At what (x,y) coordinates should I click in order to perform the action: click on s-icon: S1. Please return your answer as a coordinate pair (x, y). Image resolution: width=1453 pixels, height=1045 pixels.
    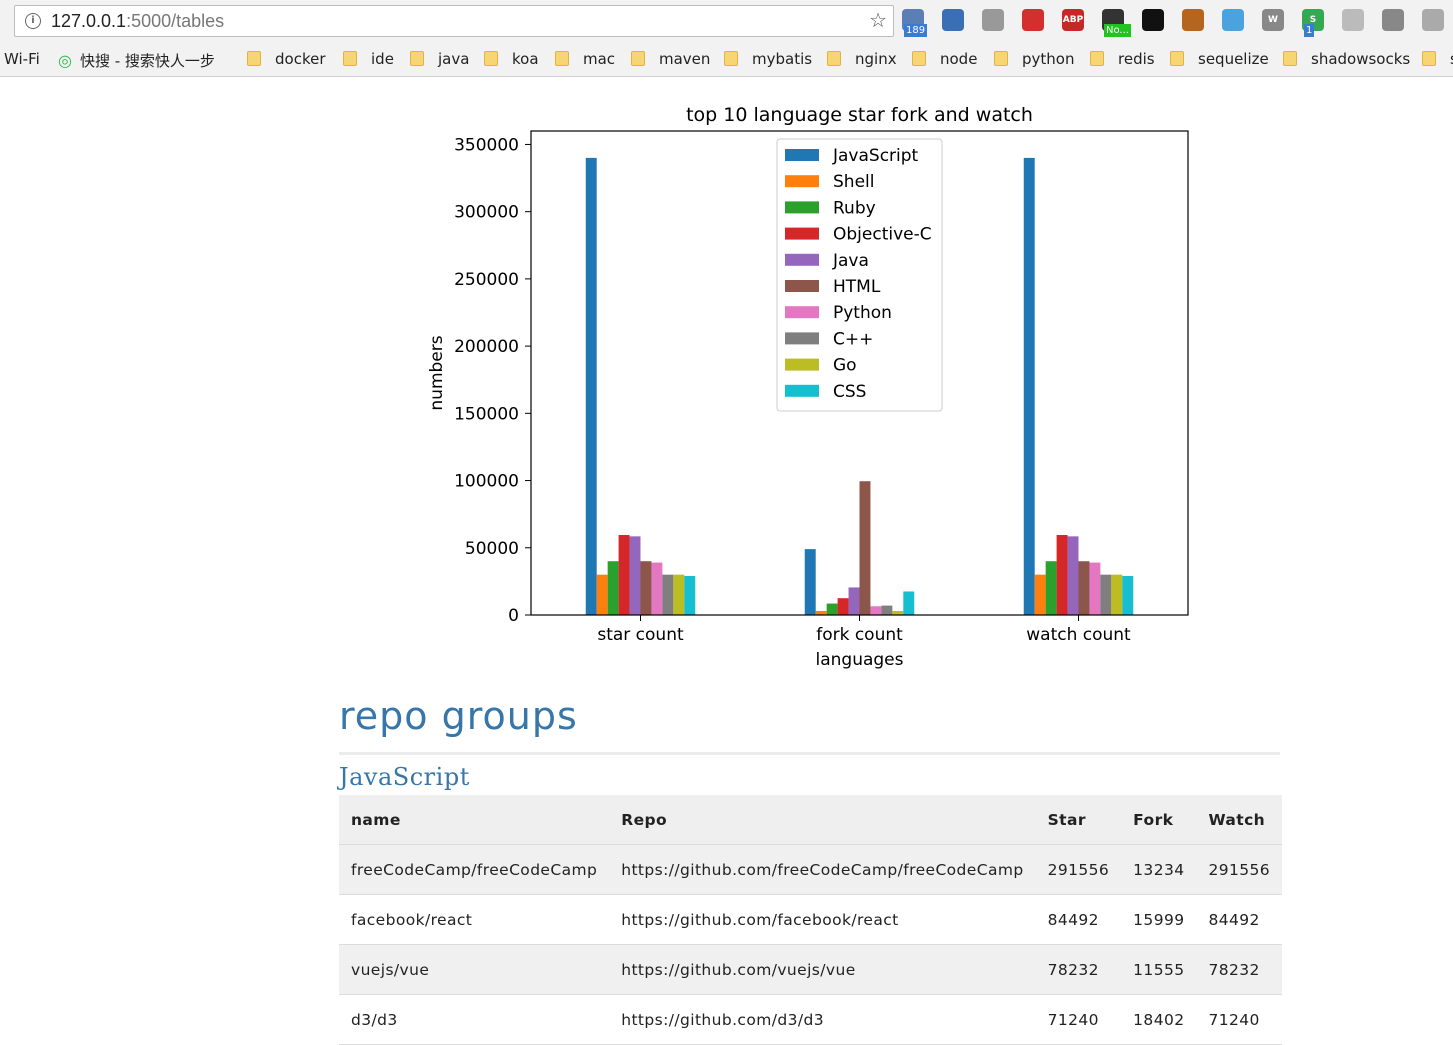
    Looking at the image, I should click on (1313, 23).